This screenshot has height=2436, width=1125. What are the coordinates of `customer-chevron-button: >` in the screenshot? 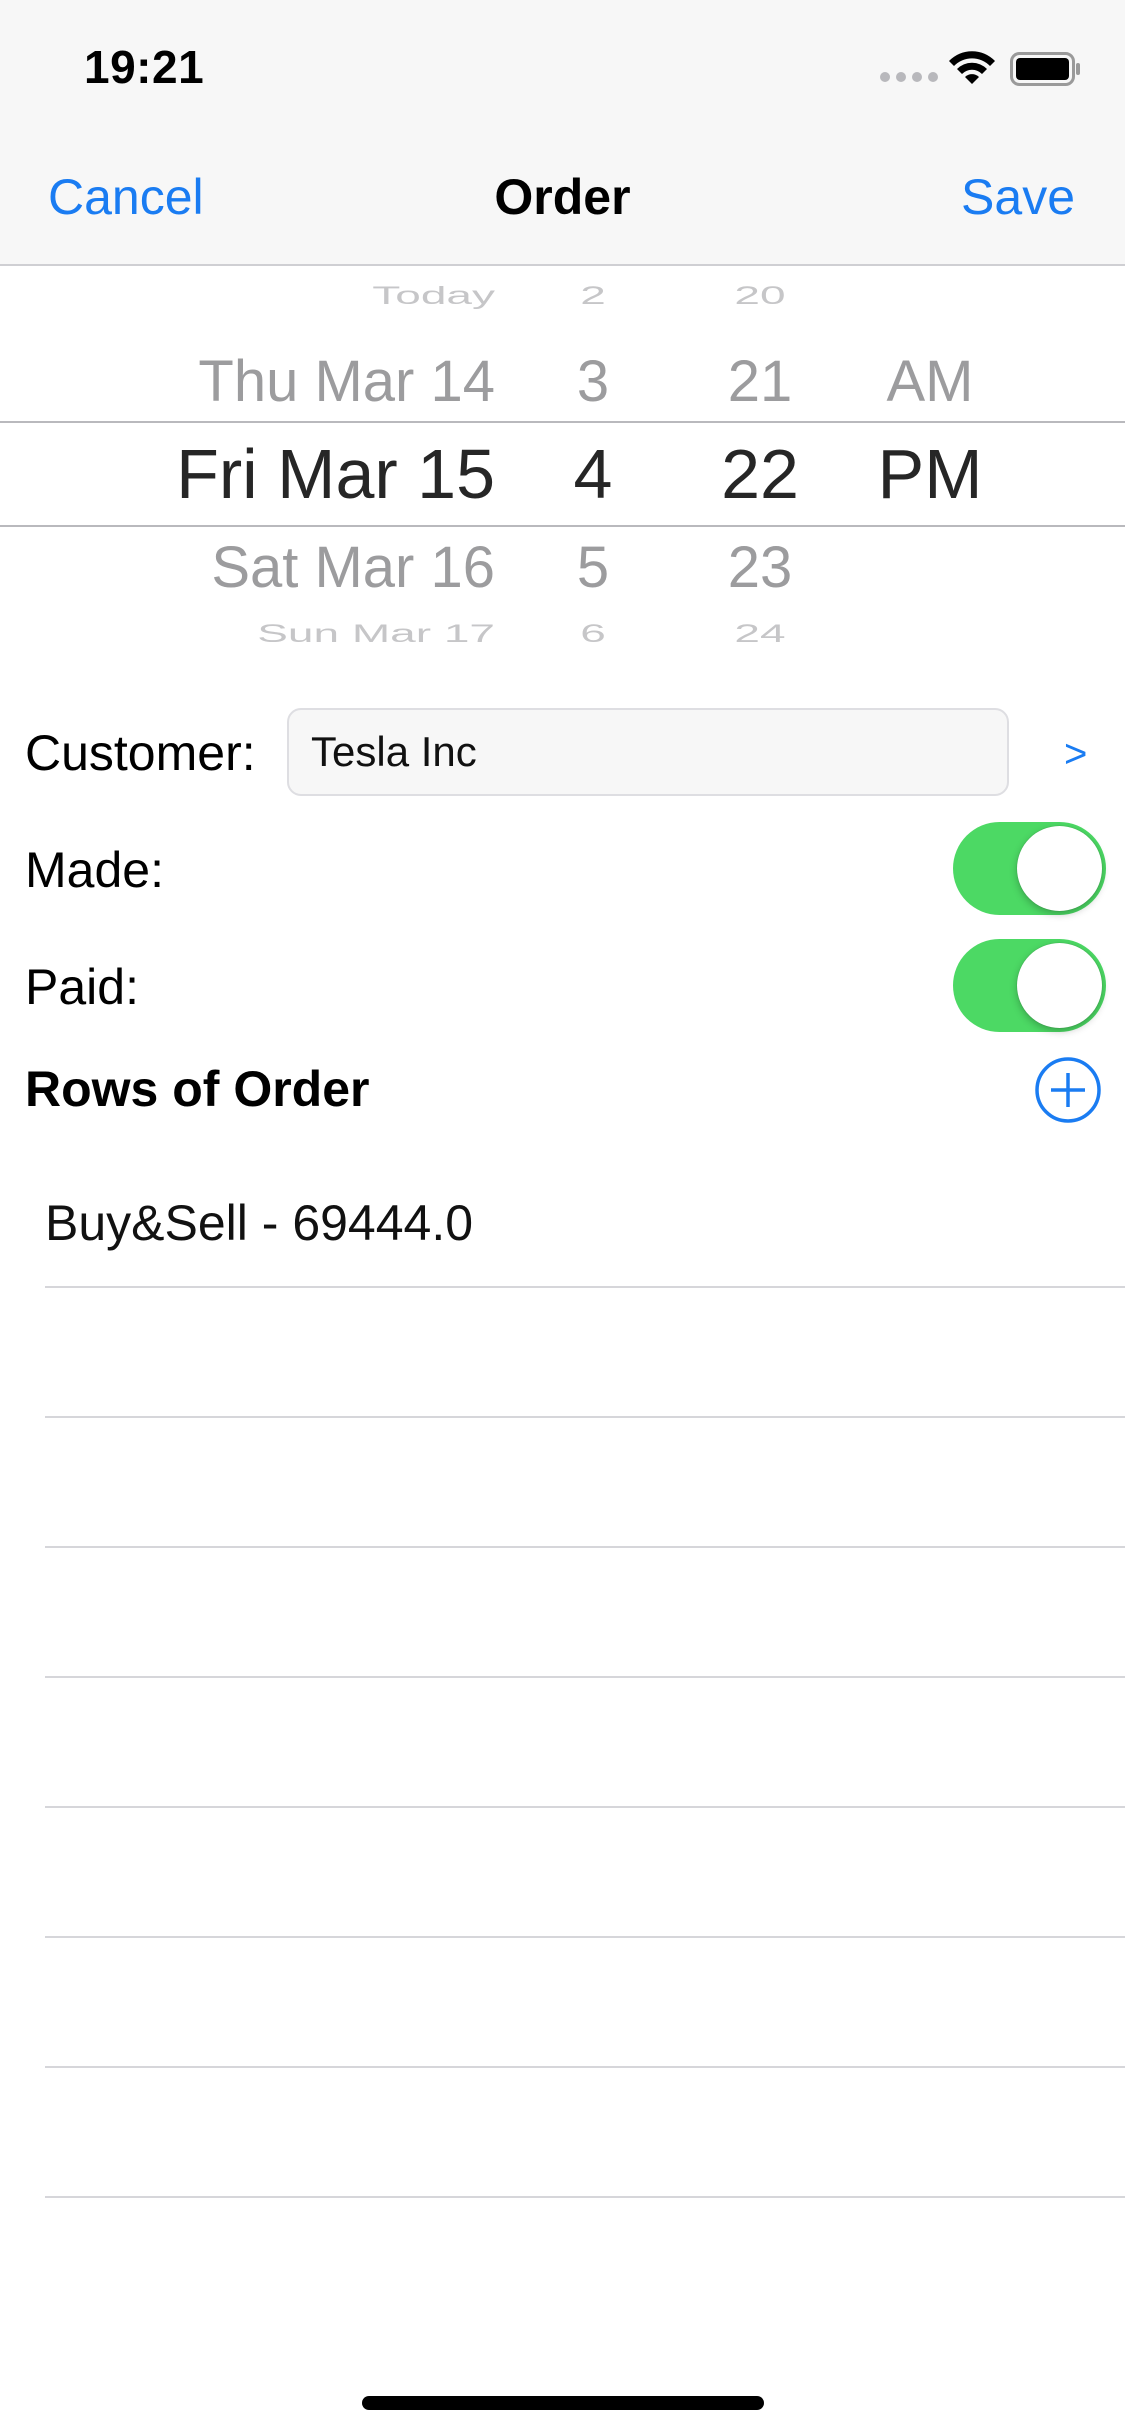 It's located at (1075, 754).